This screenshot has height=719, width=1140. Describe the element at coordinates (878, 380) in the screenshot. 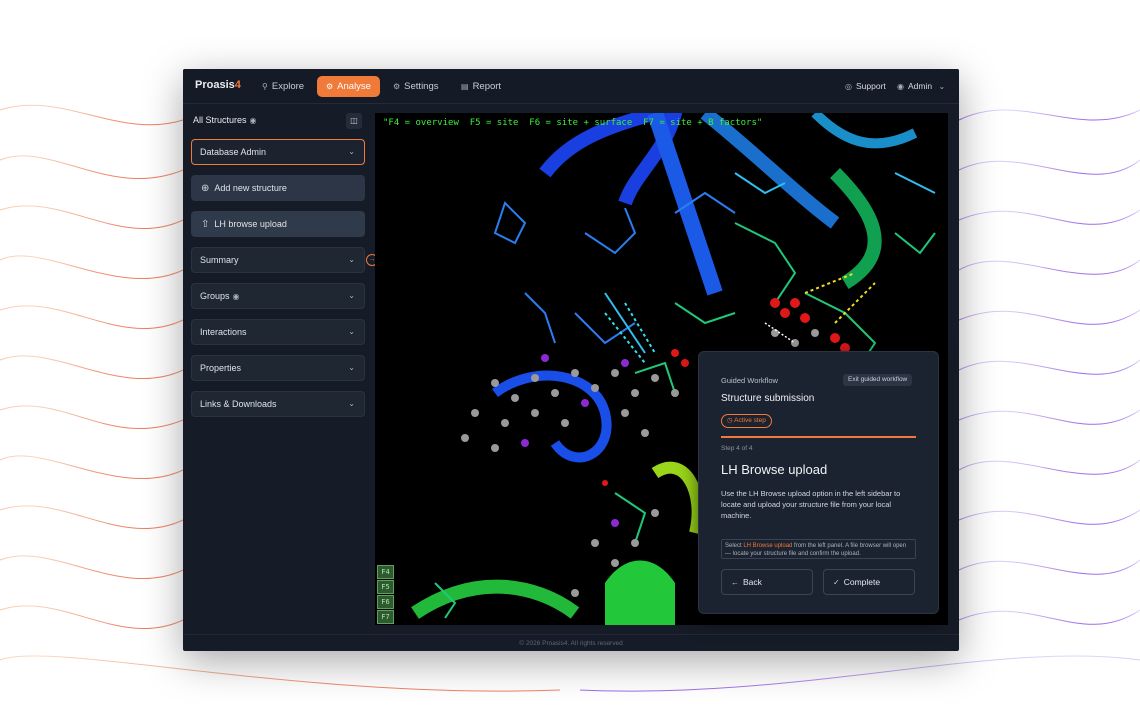

I see `exit-guided-workflow-button: Exit guided workflow` at that location.